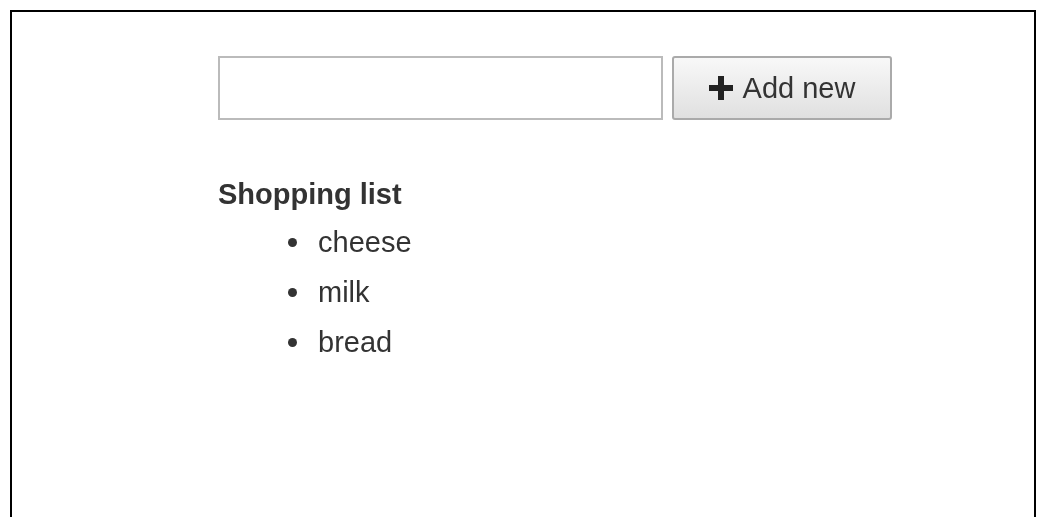 This screenshot has height=517, width=1046. What do you see at coordinates (310, 194) in the screenshot?
I see `list-title: Shopping list` at bounding box center [310, 194].